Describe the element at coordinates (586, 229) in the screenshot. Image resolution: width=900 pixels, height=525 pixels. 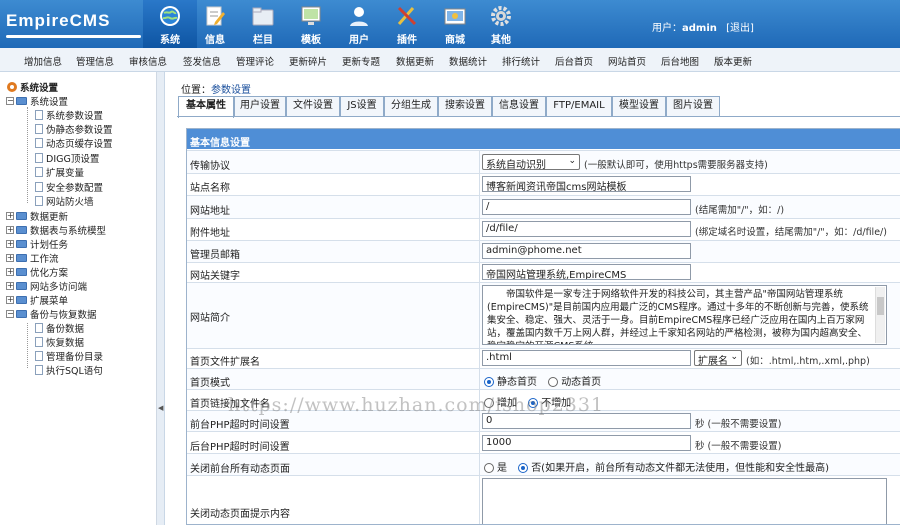
I see `attach-url-input: /d/file/` at that location.